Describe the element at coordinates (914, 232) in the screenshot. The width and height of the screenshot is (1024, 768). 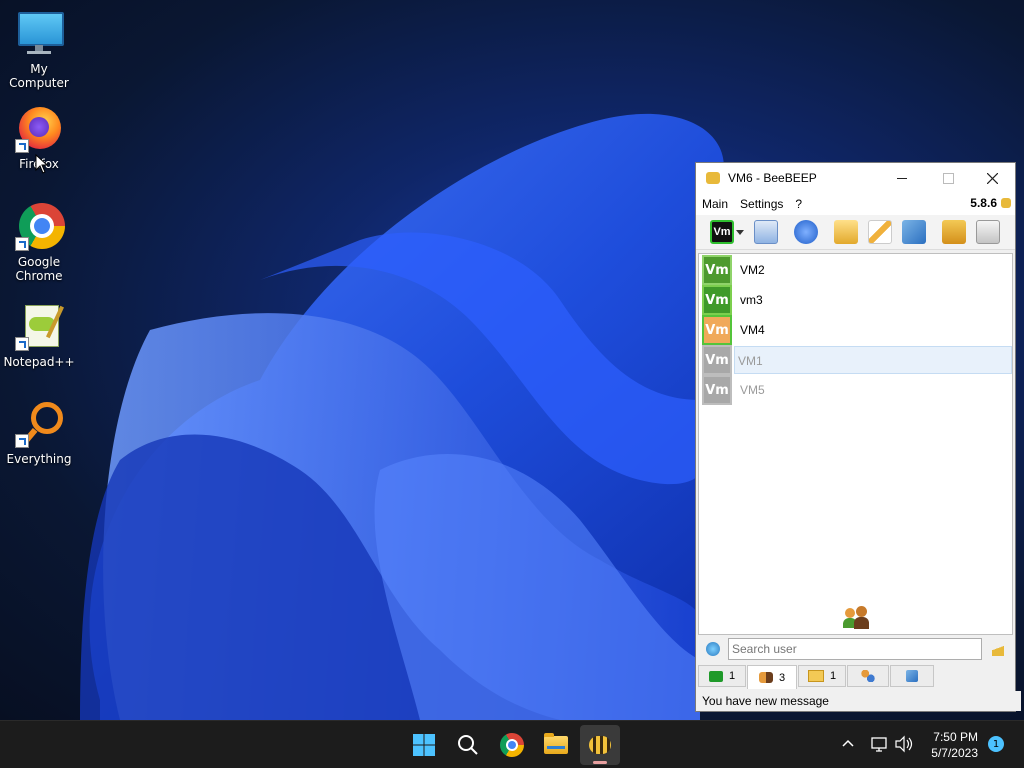
I see `tools-icon` at that location.